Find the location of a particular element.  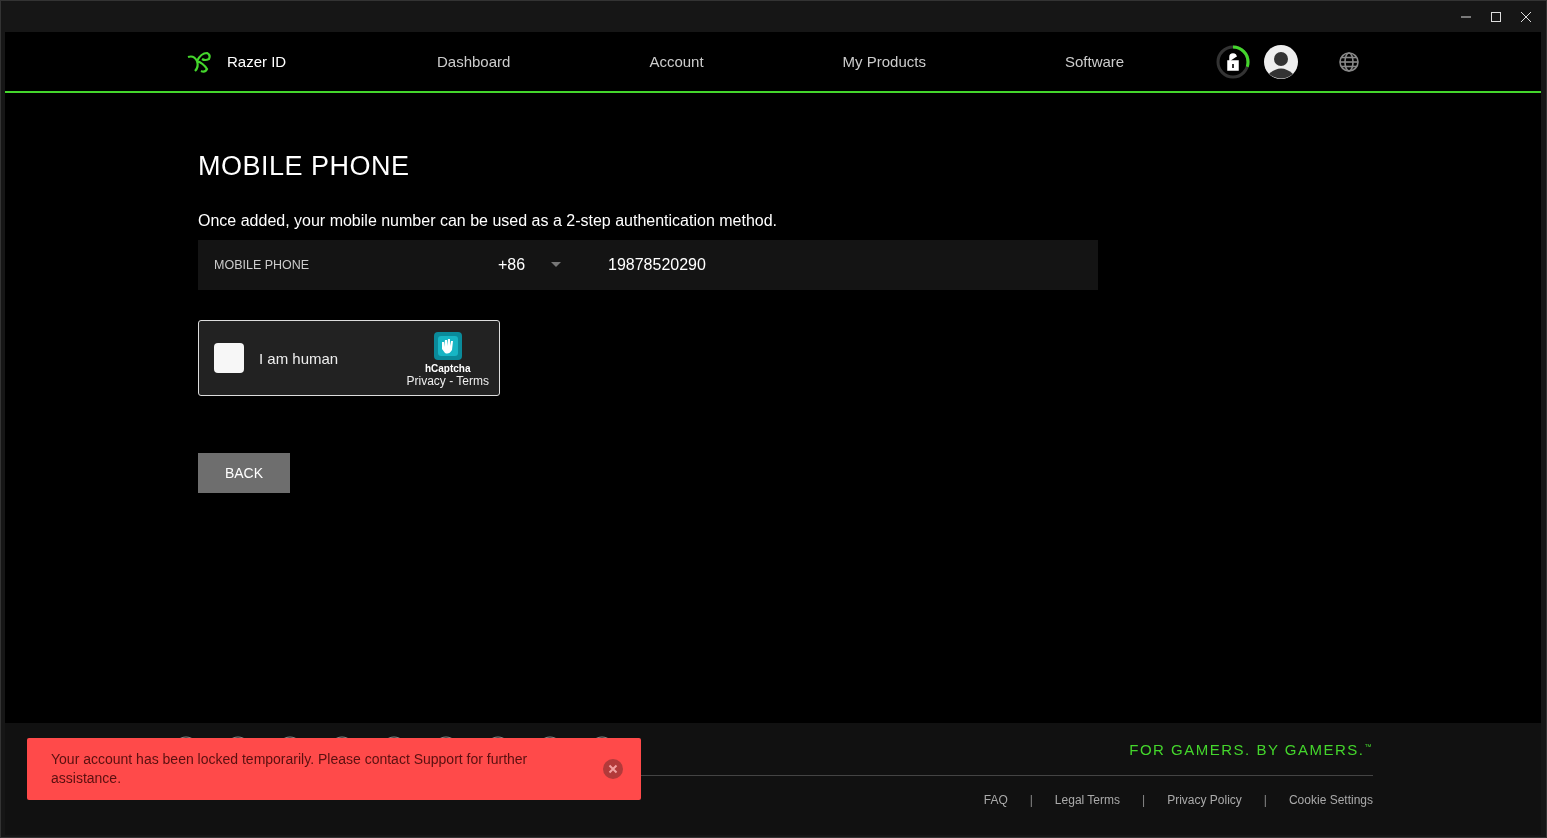

nav-link: Dashboard is located at coordinates (474, 61).